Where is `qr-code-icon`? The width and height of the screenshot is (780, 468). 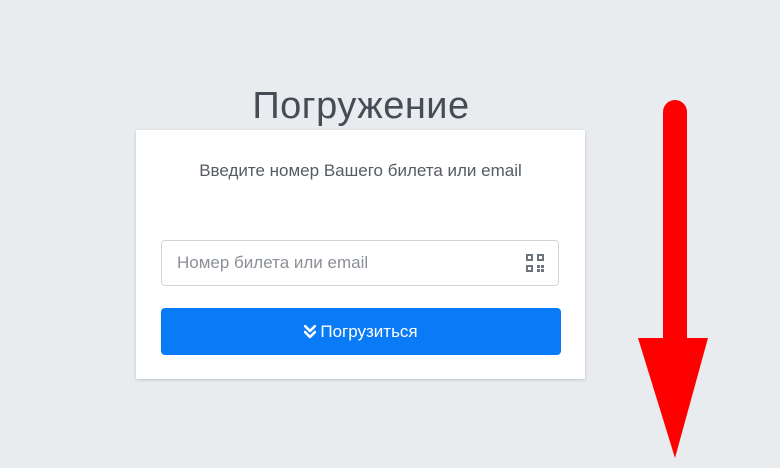 qr-code-icon is located at coordinates (535, 263).